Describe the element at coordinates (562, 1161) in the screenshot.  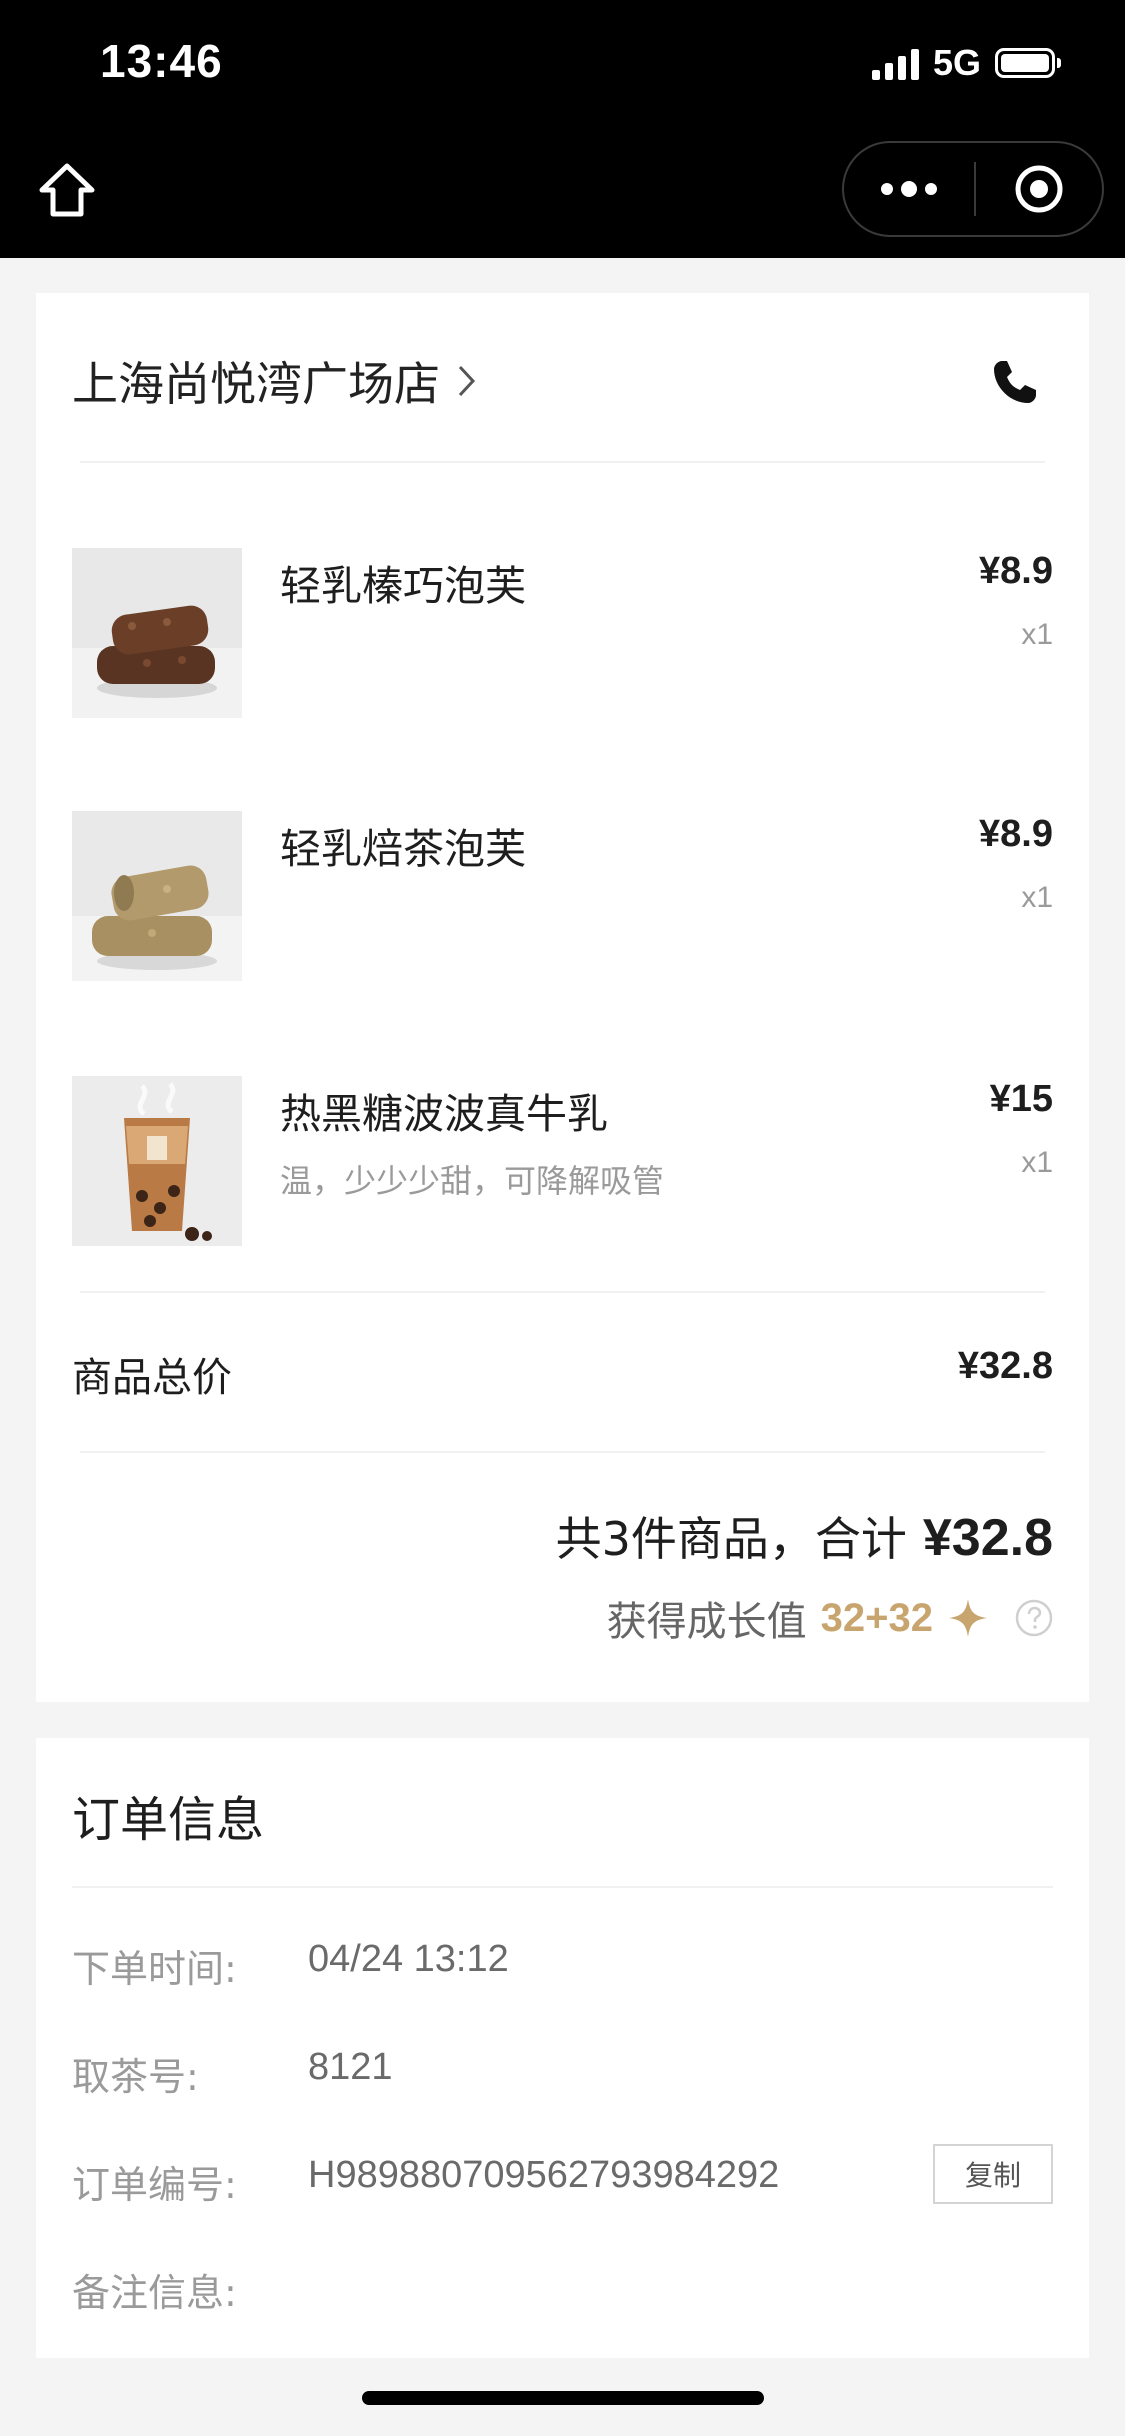
I see `list-item: 热黑糖波波真牛乳 温，少少少甜，可降解吸管 ¥15 x1` at that location.